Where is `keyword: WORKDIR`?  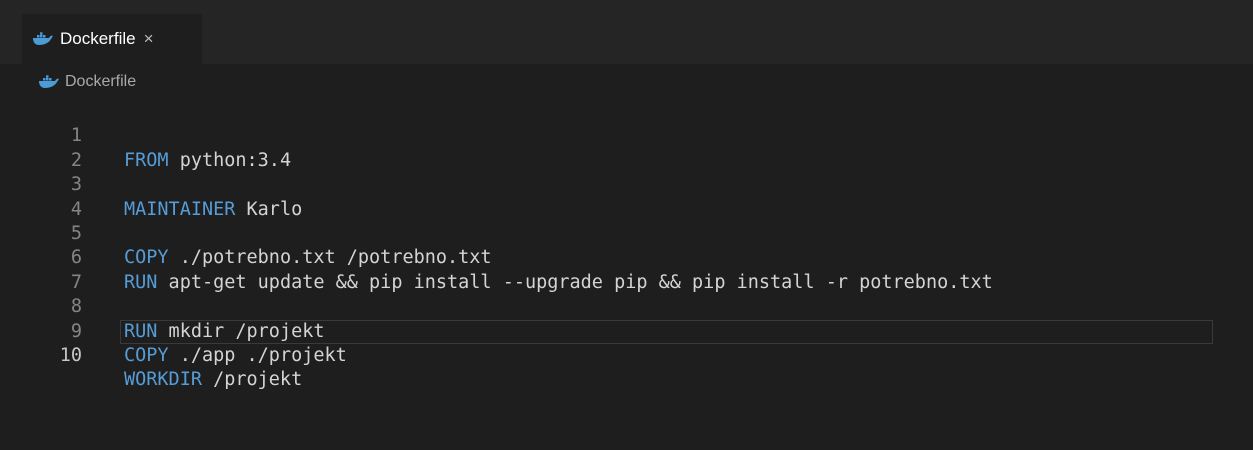 keyword: WORKDIR is located at coordinates (163, 380).